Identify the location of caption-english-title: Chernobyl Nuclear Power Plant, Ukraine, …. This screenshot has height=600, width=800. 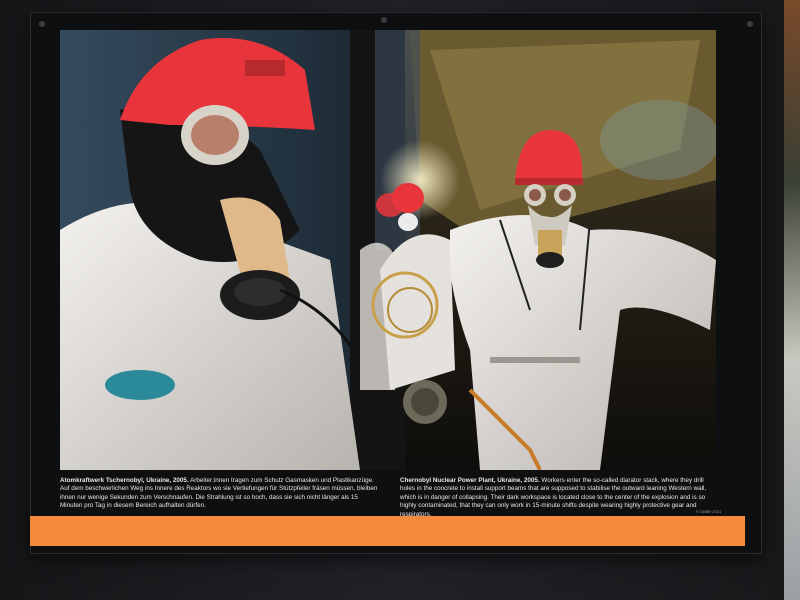
(470, 480).